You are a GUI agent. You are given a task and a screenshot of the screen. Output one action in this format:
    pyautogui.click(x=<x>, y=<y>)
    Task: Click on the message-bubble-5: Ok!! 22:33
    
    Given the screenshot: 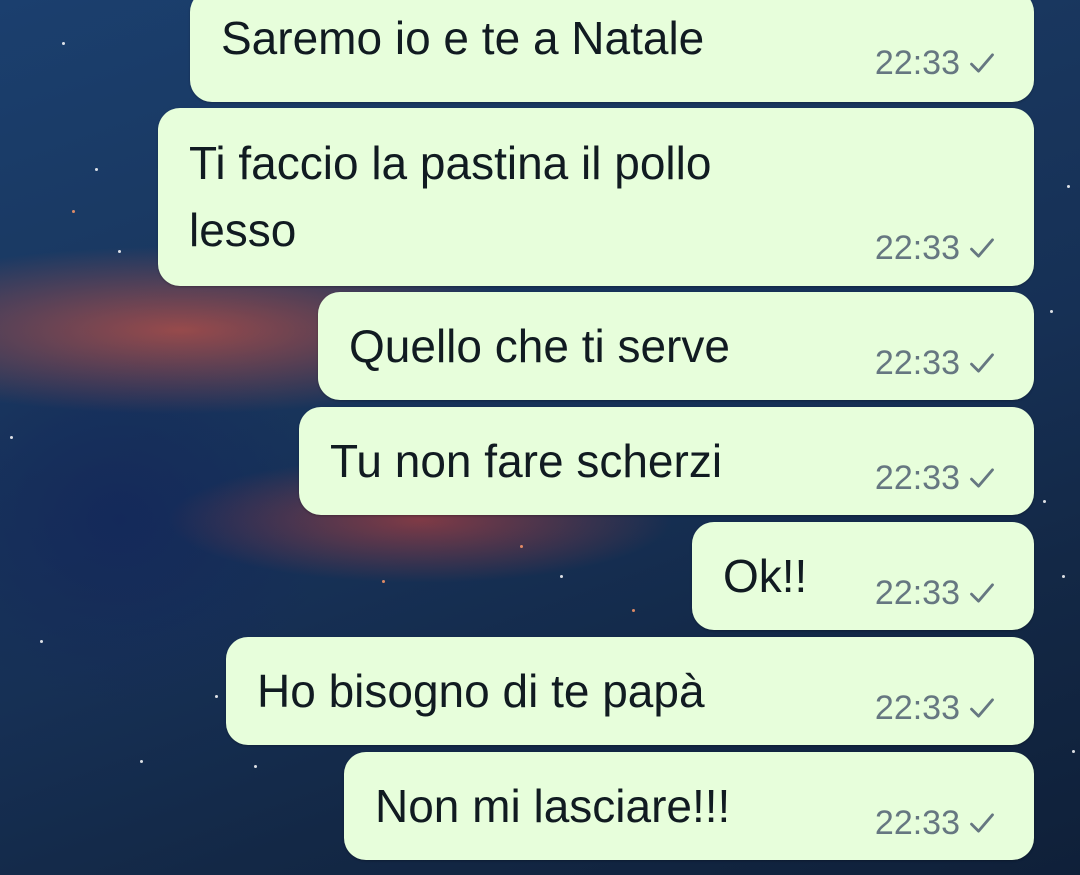 What is the action you would take?
    pyautogui.click(x=863, y=576)
    